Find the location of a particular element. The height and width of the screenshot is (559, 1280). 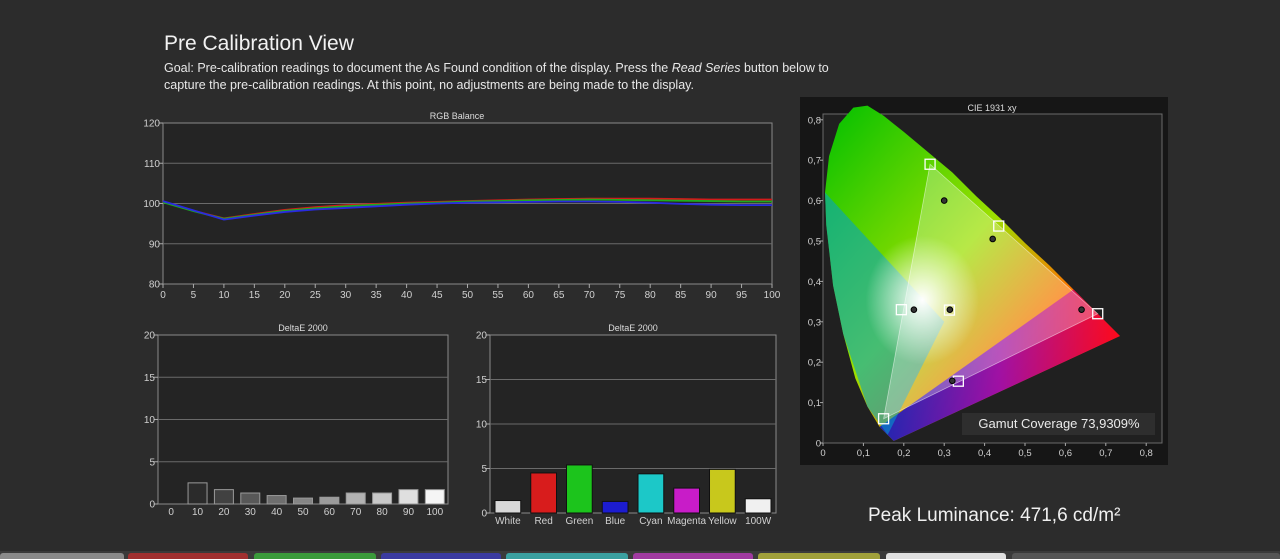

deltae-ytick-label: 20 is located at coordinates (150, 336).